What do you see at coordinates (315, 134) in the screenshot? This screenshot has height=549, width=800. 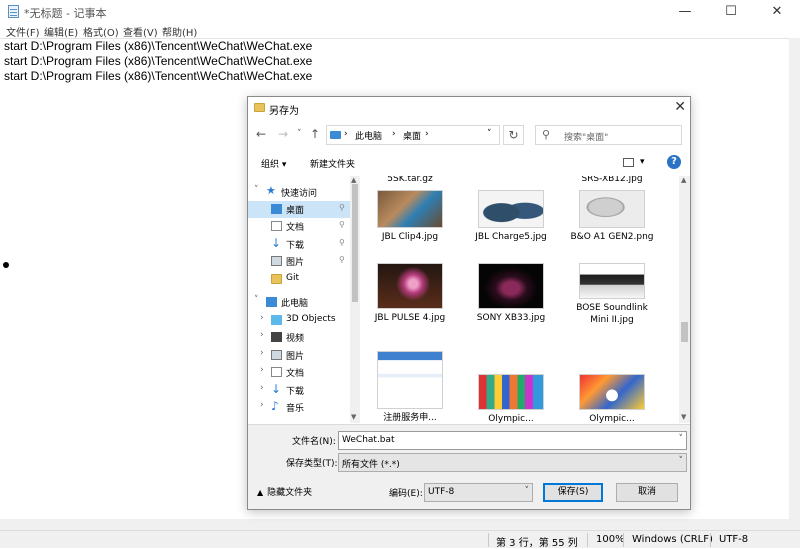 I see `up-arrow-icon: ↑` at bounding box center [315, 134].